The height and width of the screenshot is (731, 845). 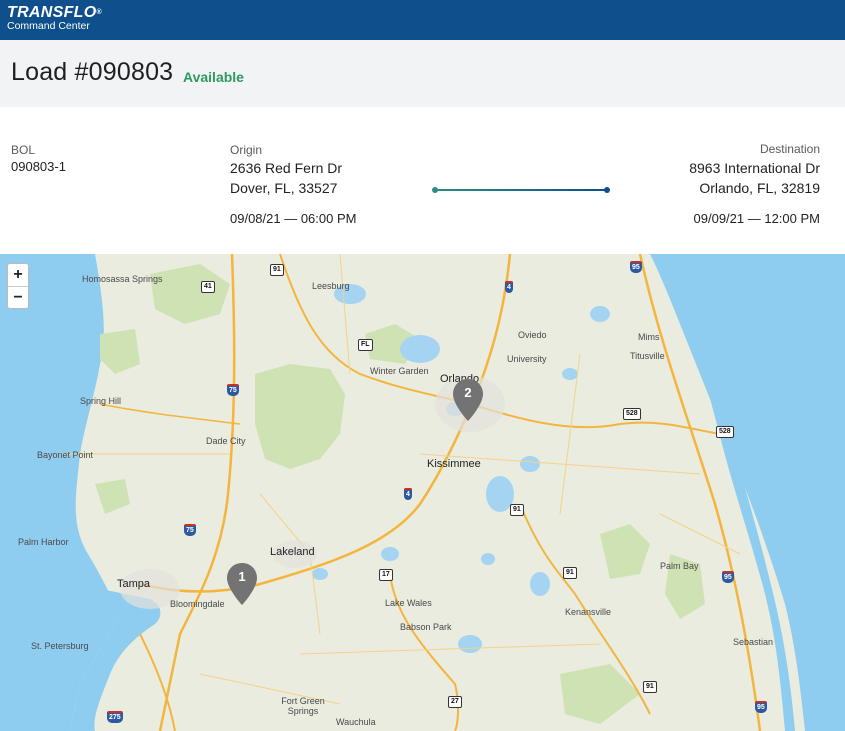 What do you see at coordinates (303, 706) in the screenshot?
I see `place-fort-green-springs: Fort Green Springs` at bounding box center [303, 706].